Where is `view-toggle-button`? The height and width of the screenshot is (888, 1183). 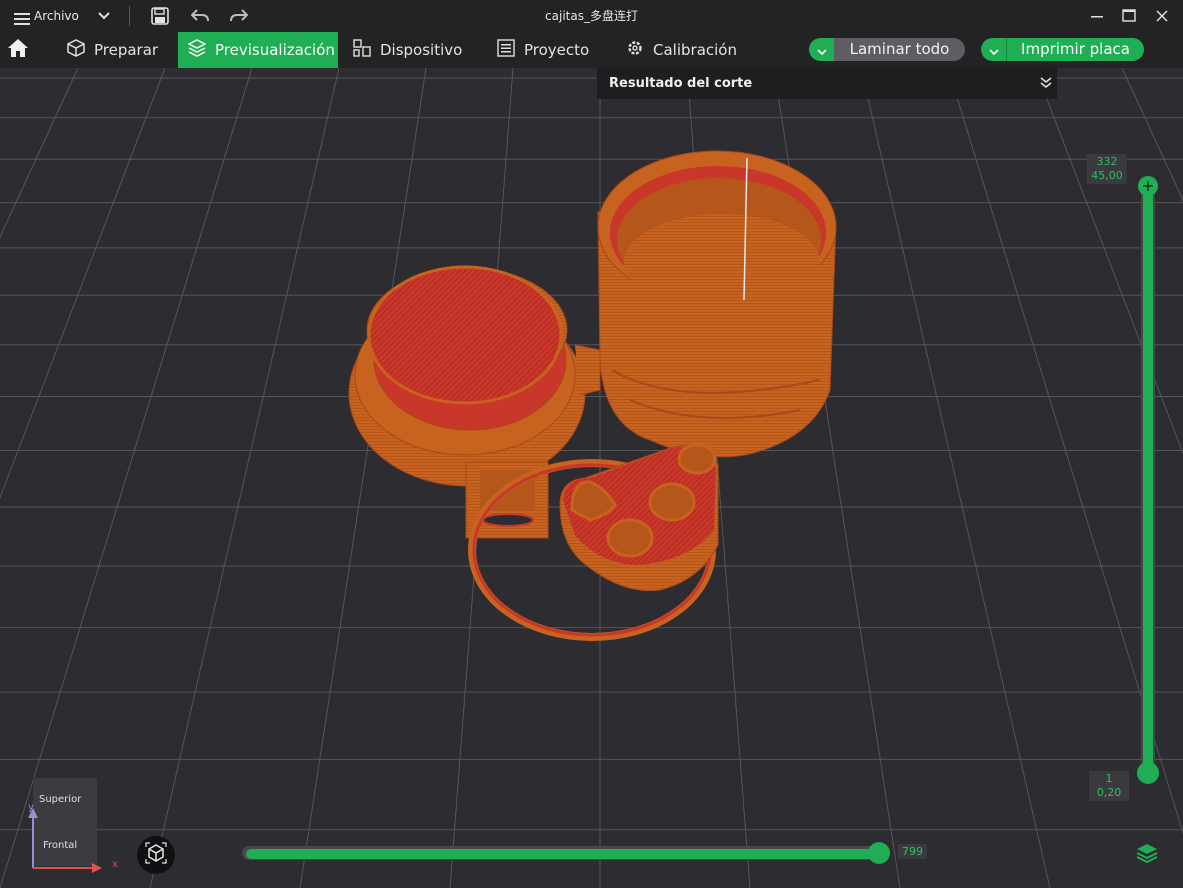 view-toggle-button is located at coordinates (156, 855).